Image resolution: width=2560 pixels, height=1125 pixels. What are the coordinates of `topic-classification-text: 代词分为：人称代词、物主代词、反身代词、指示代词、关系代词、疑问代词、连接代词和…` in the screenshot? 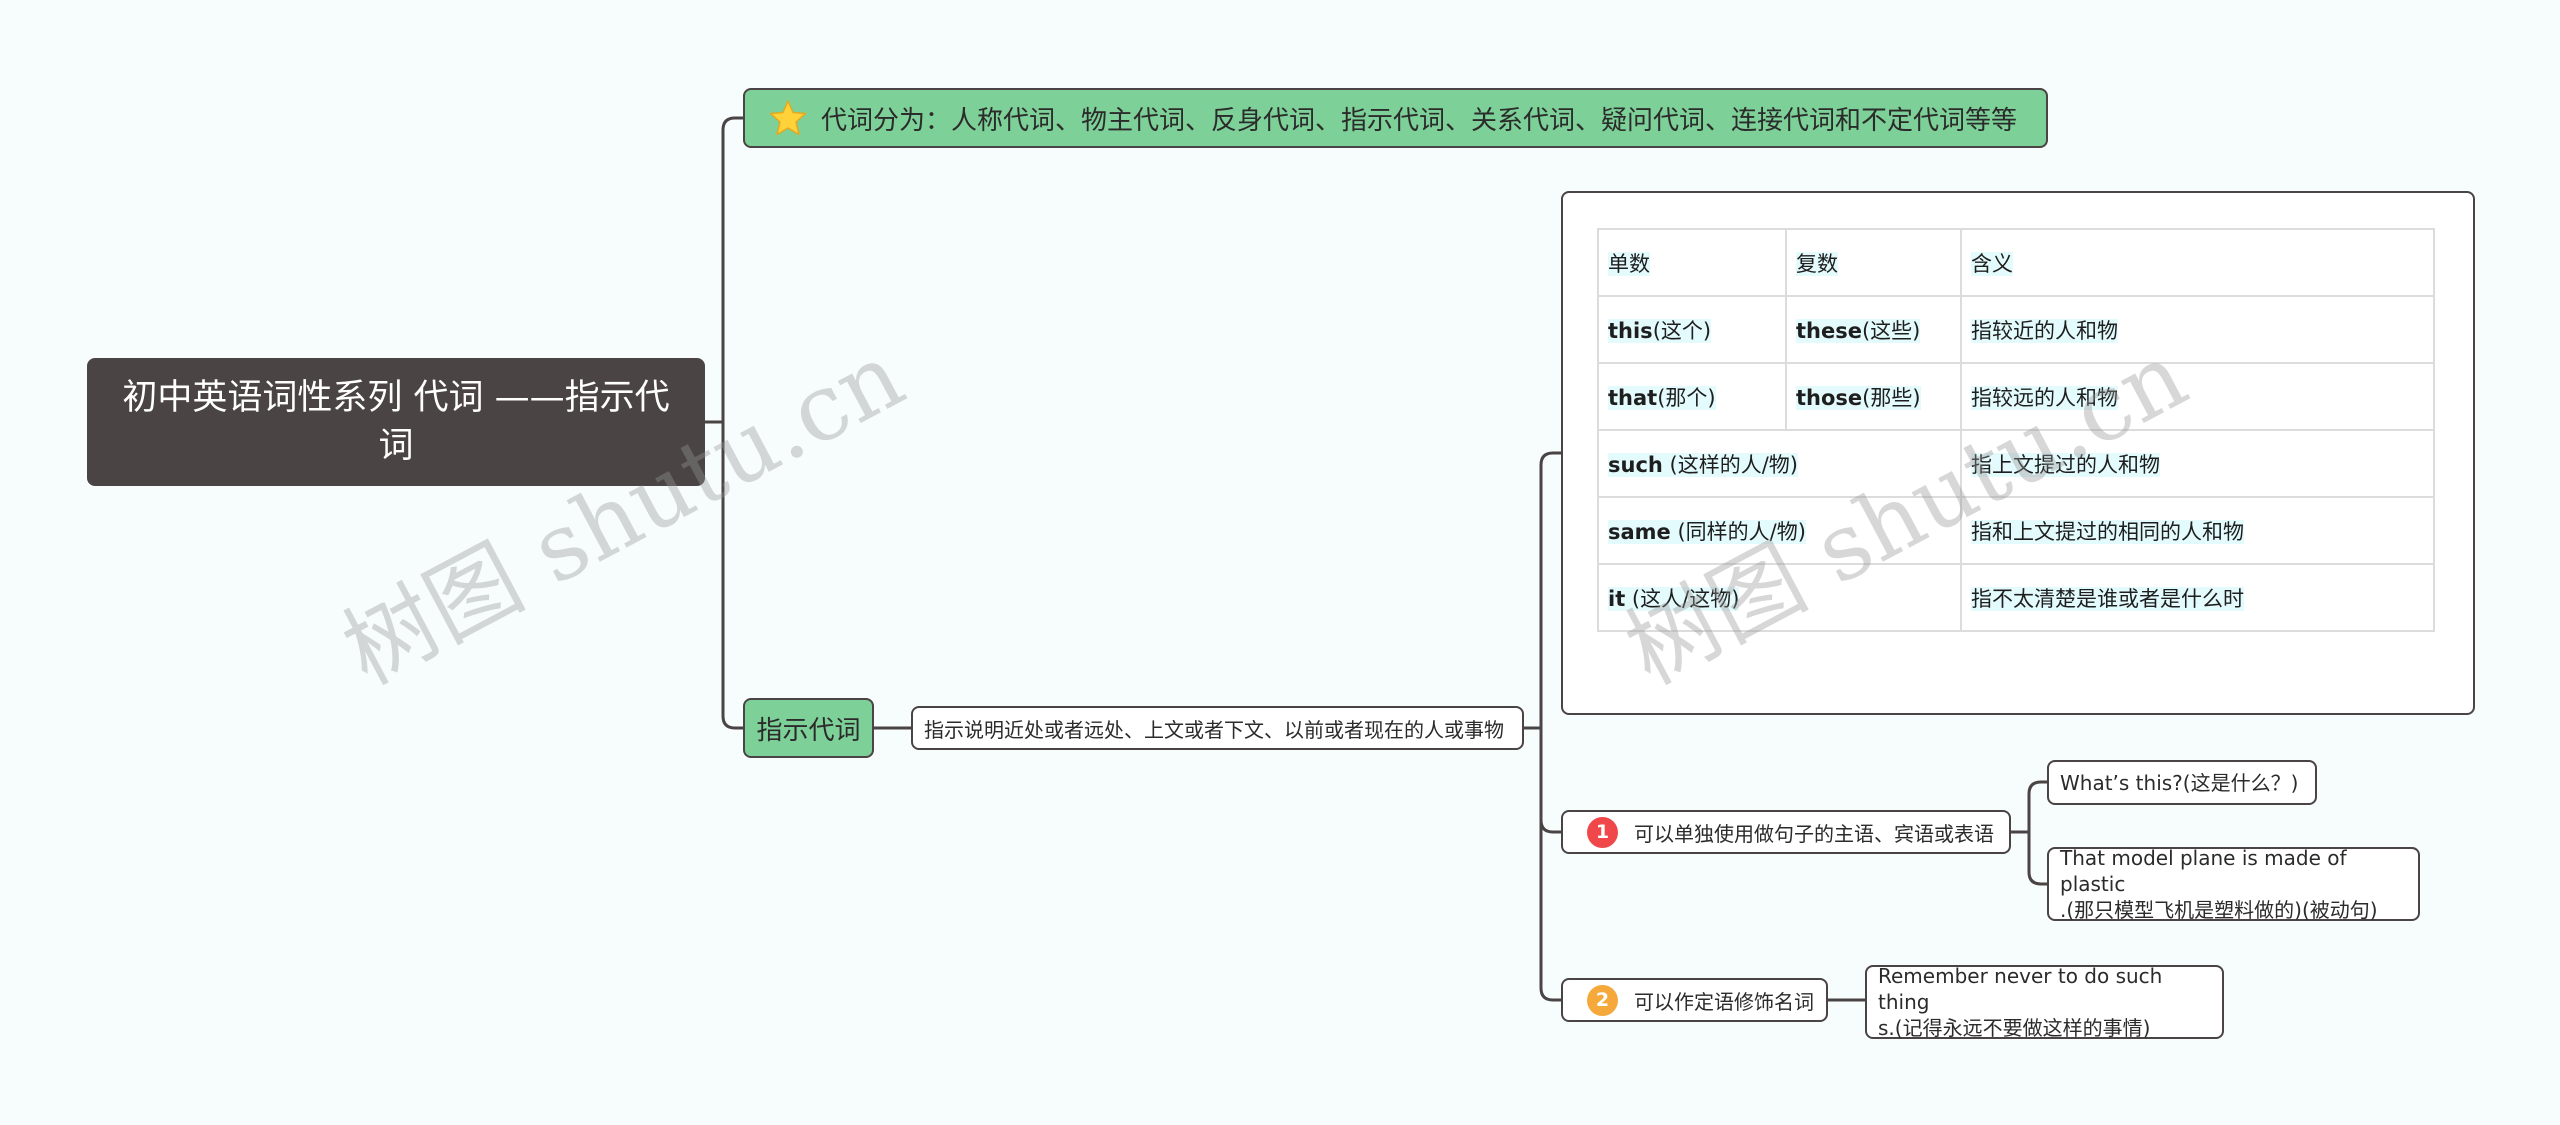 It's located at (1419, 120).